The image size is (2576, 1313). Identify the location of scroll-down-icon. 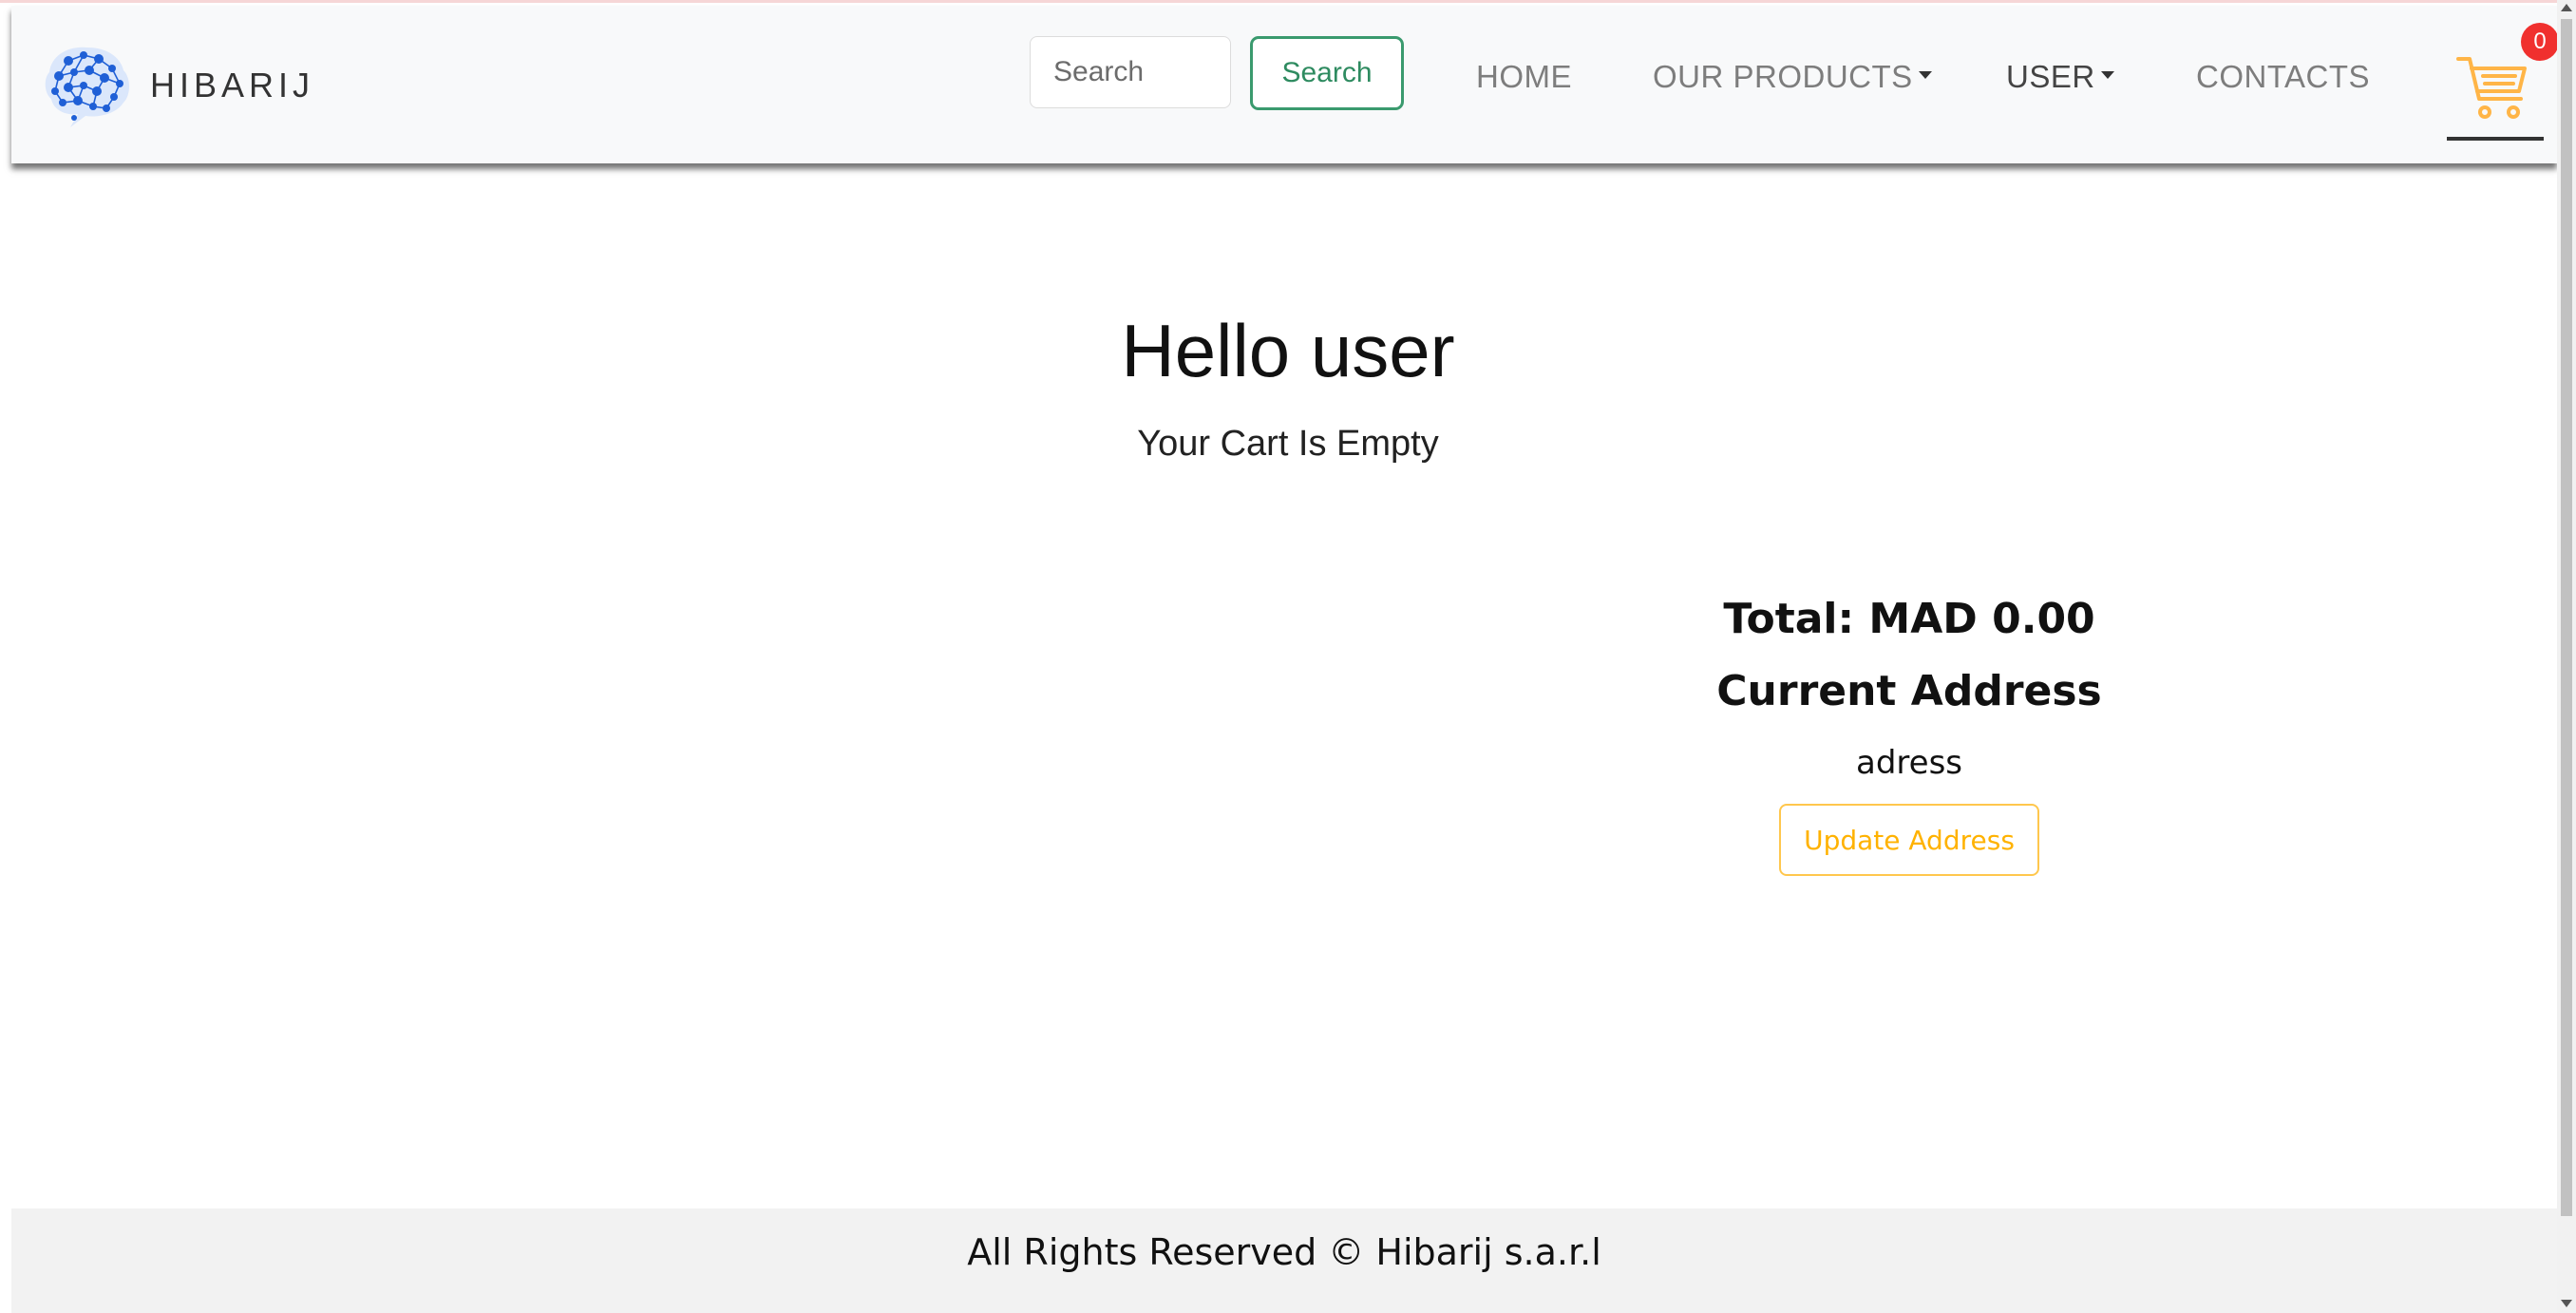
(2566, 1303).